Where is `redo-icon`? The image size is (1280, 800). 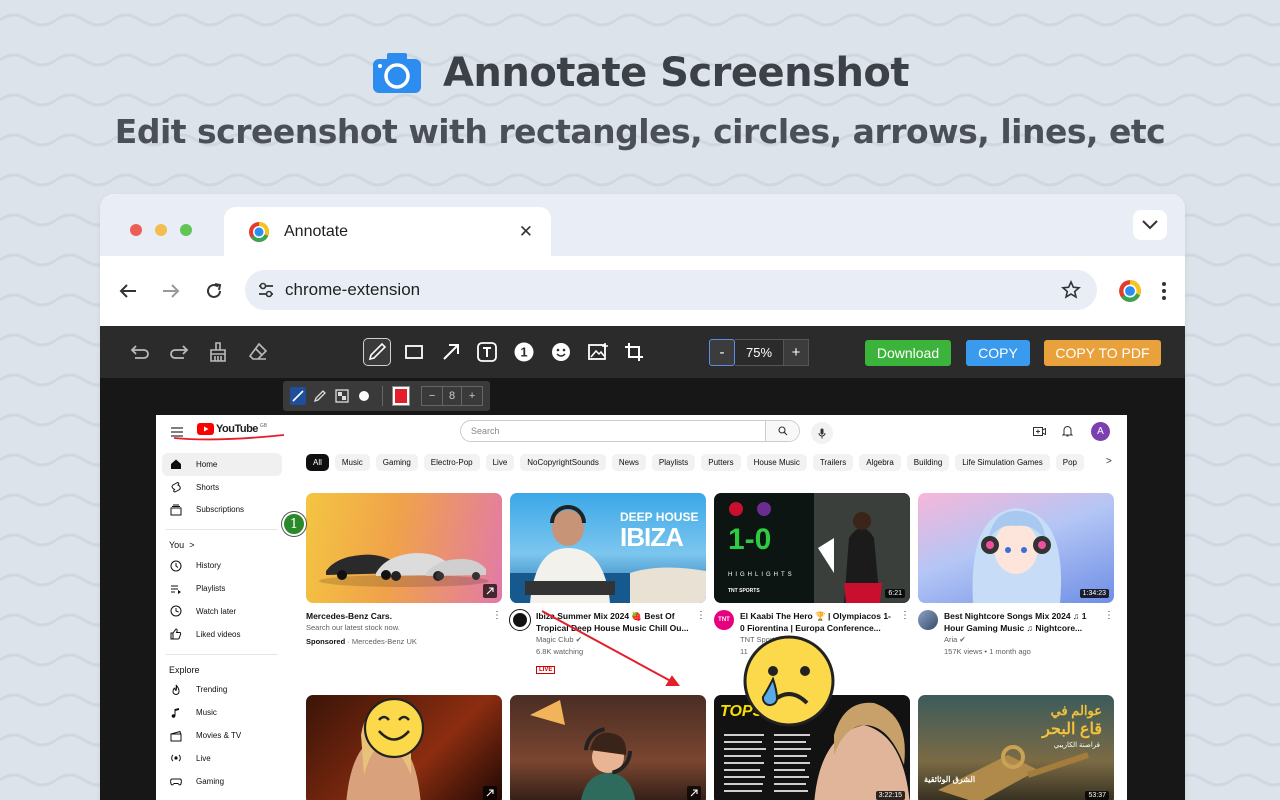 redo-icon is located at coordinates (179, 352).